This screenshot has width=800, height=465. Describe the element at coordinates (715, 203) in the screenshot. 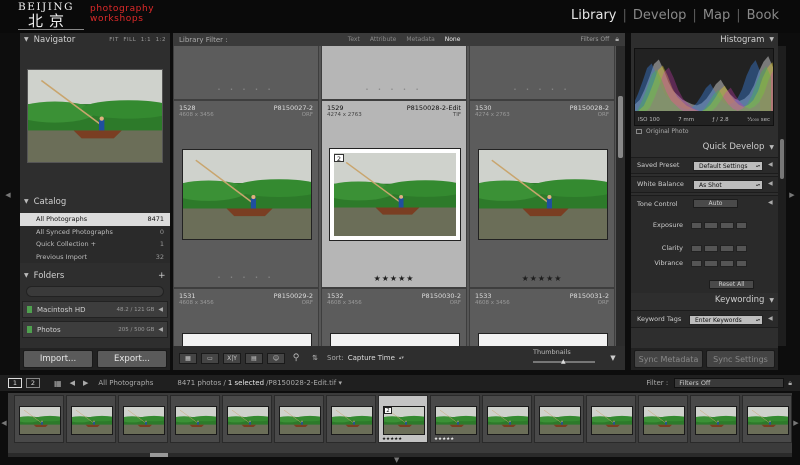

I see `auto-tone-button: Auto` at that location.